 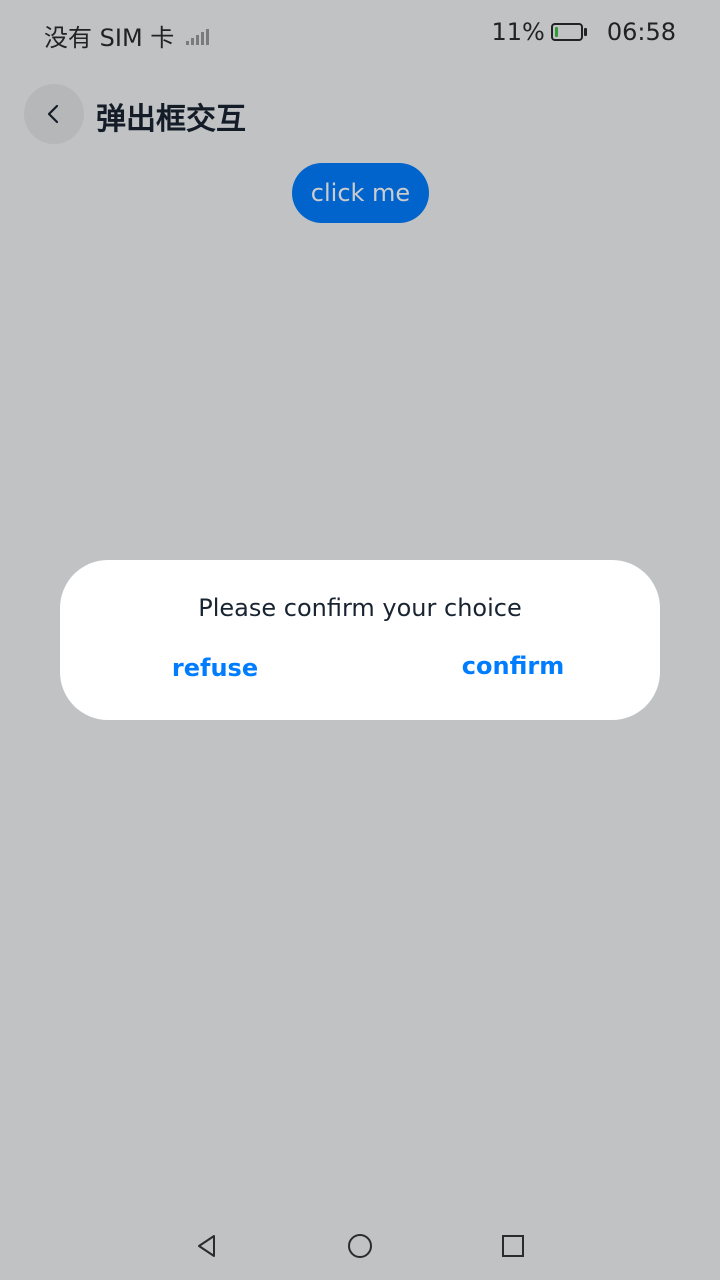 I want to click on square-recent-icon, so click(x=513, y=1246).